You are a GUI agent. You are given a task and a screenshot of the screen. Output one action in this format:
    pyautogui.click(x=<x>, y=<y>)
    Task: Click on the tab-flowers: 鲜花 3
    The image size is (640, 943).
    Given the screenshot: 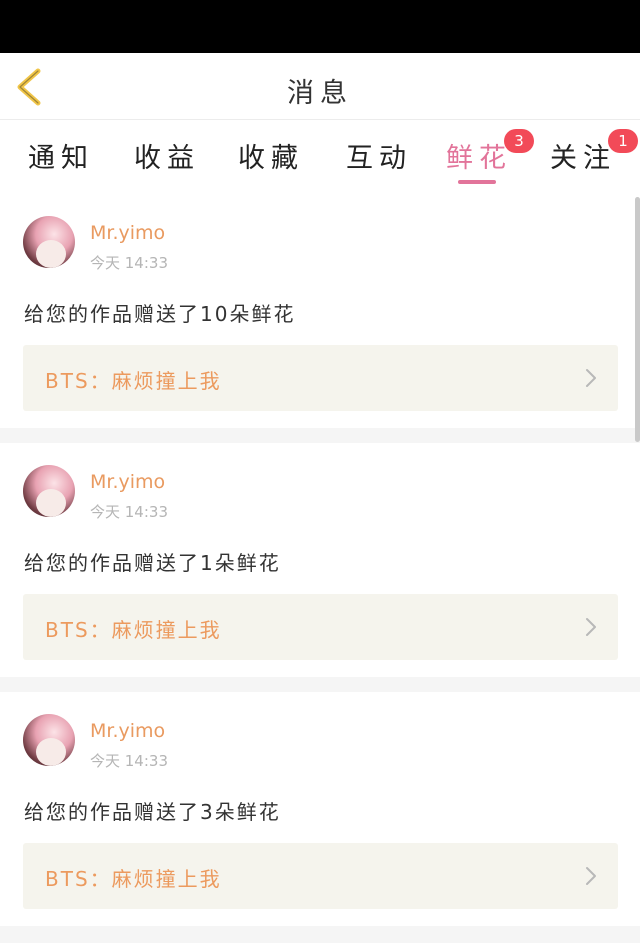 What is the action you would take?
    pyautogui.click(x=490, y=158)
    